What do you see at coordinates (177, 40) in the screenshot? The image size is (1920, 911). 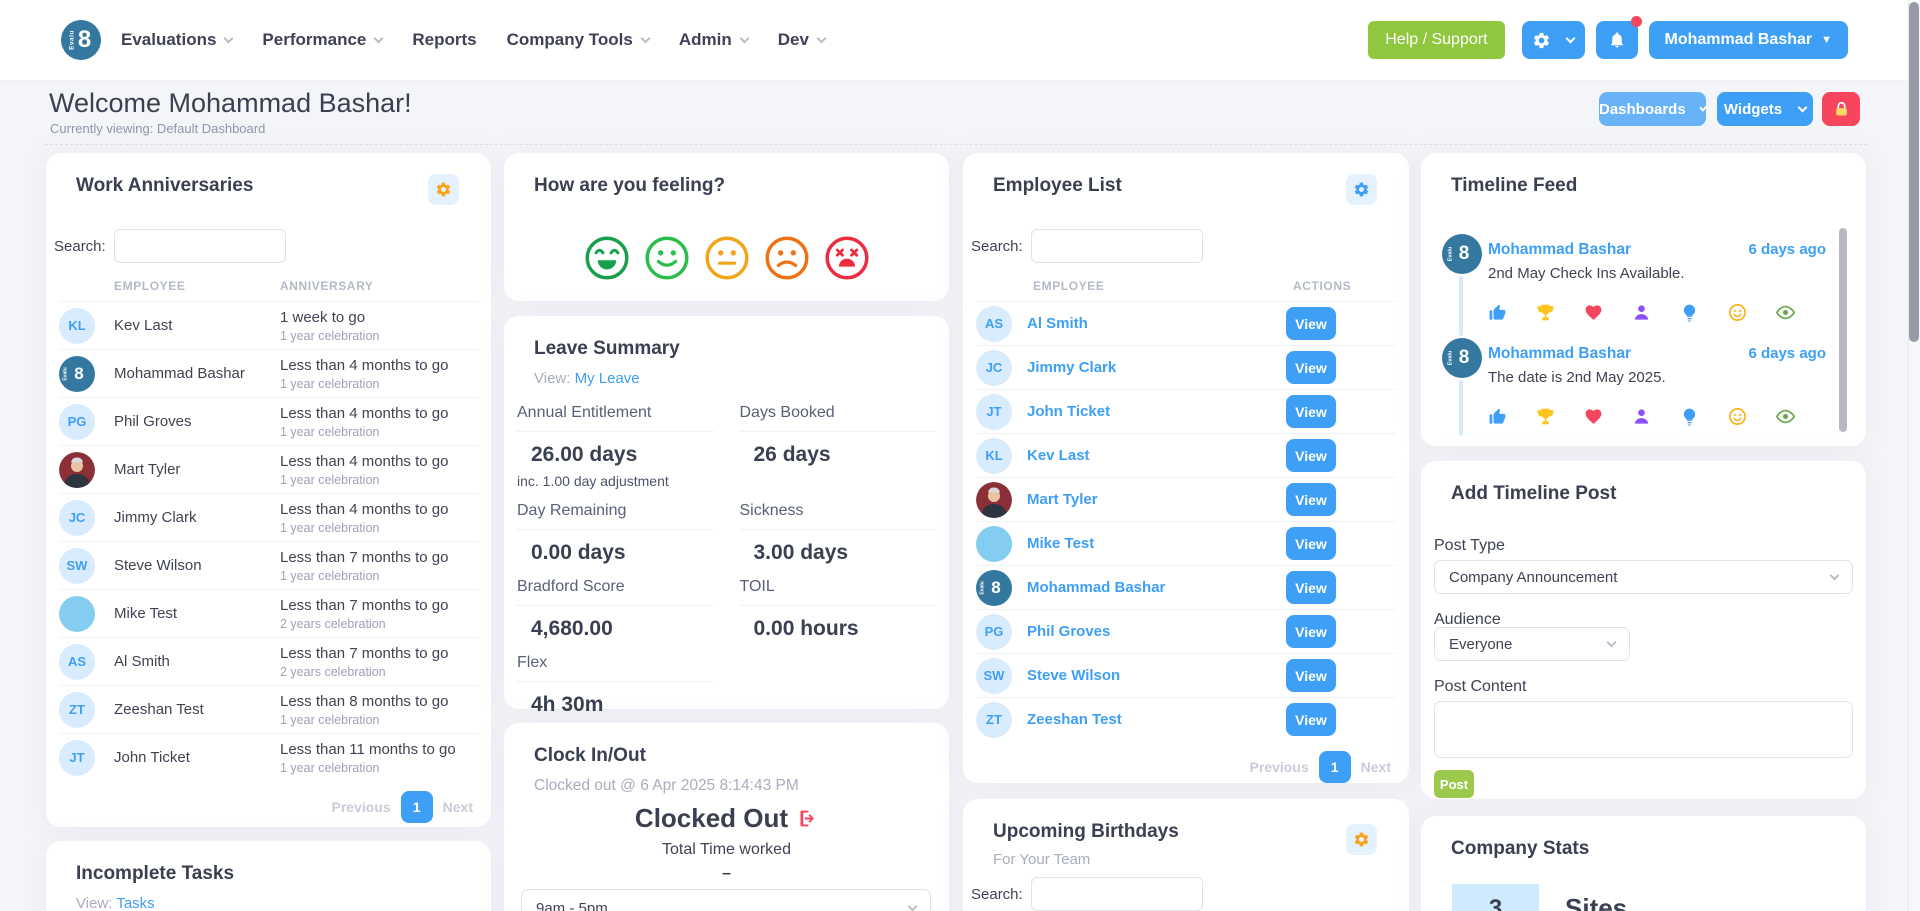 I see `menu-evaluations: Evaluations` at bounding box center [177, 40].